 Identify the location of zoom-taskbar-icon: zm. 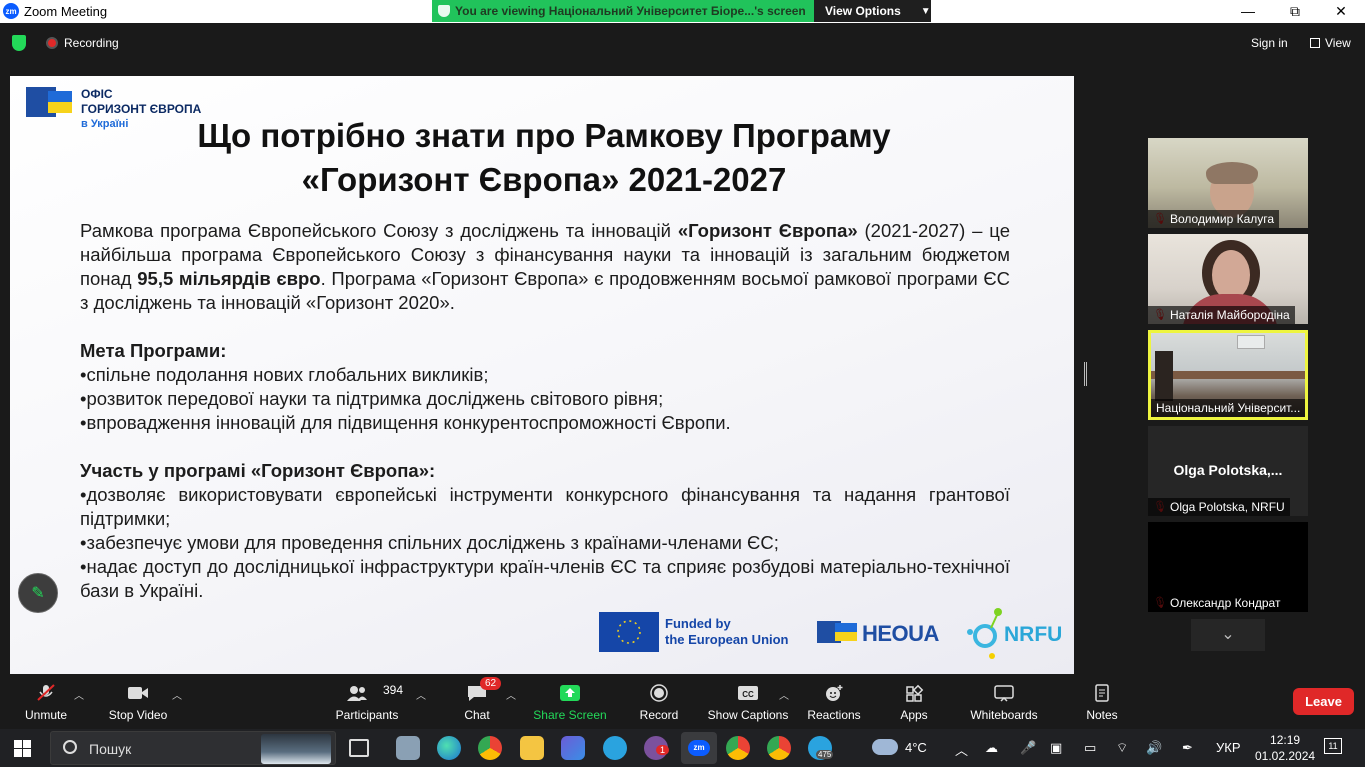
(699, 748).